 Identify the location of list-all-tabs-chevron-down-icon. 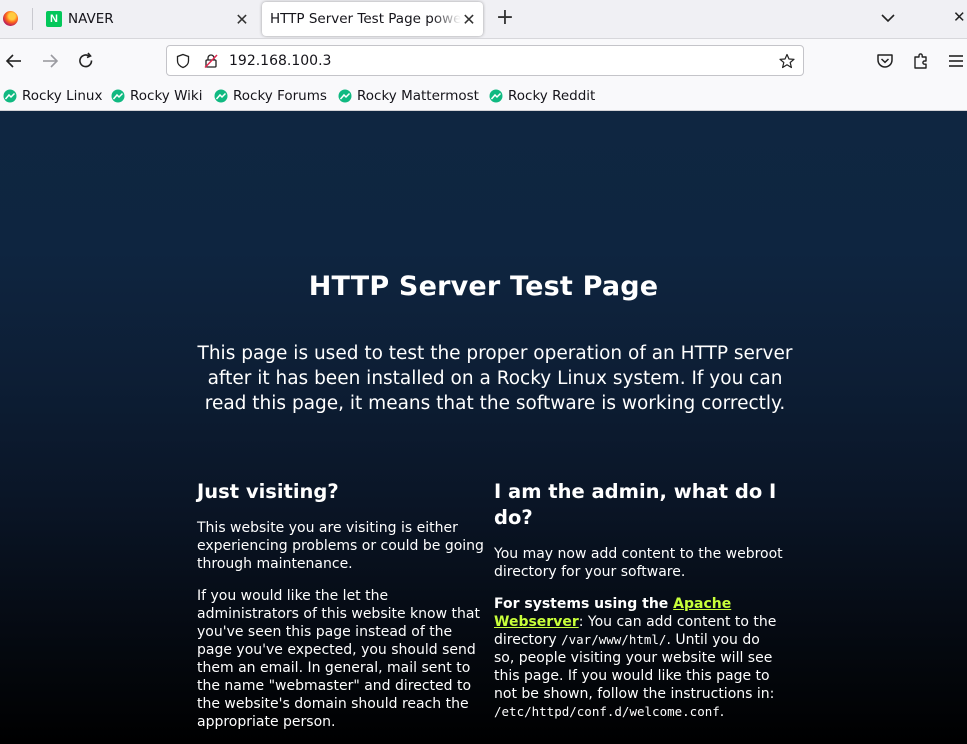
(888, 18).